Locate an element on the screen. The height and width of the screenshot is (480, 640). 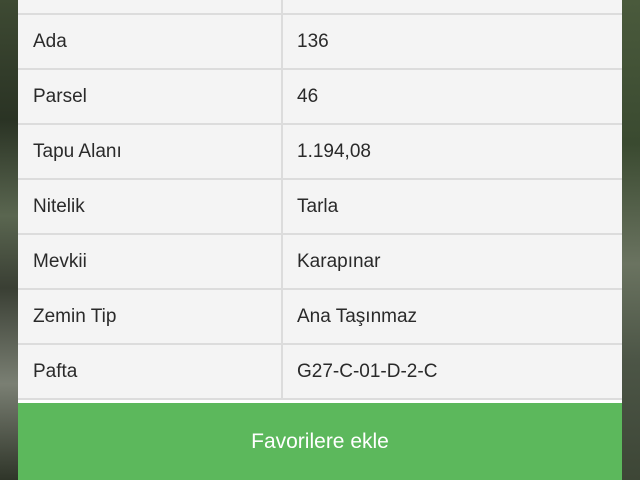
row-value-tapu-alani: 1.194,08 is located at coordinates (334, 151).